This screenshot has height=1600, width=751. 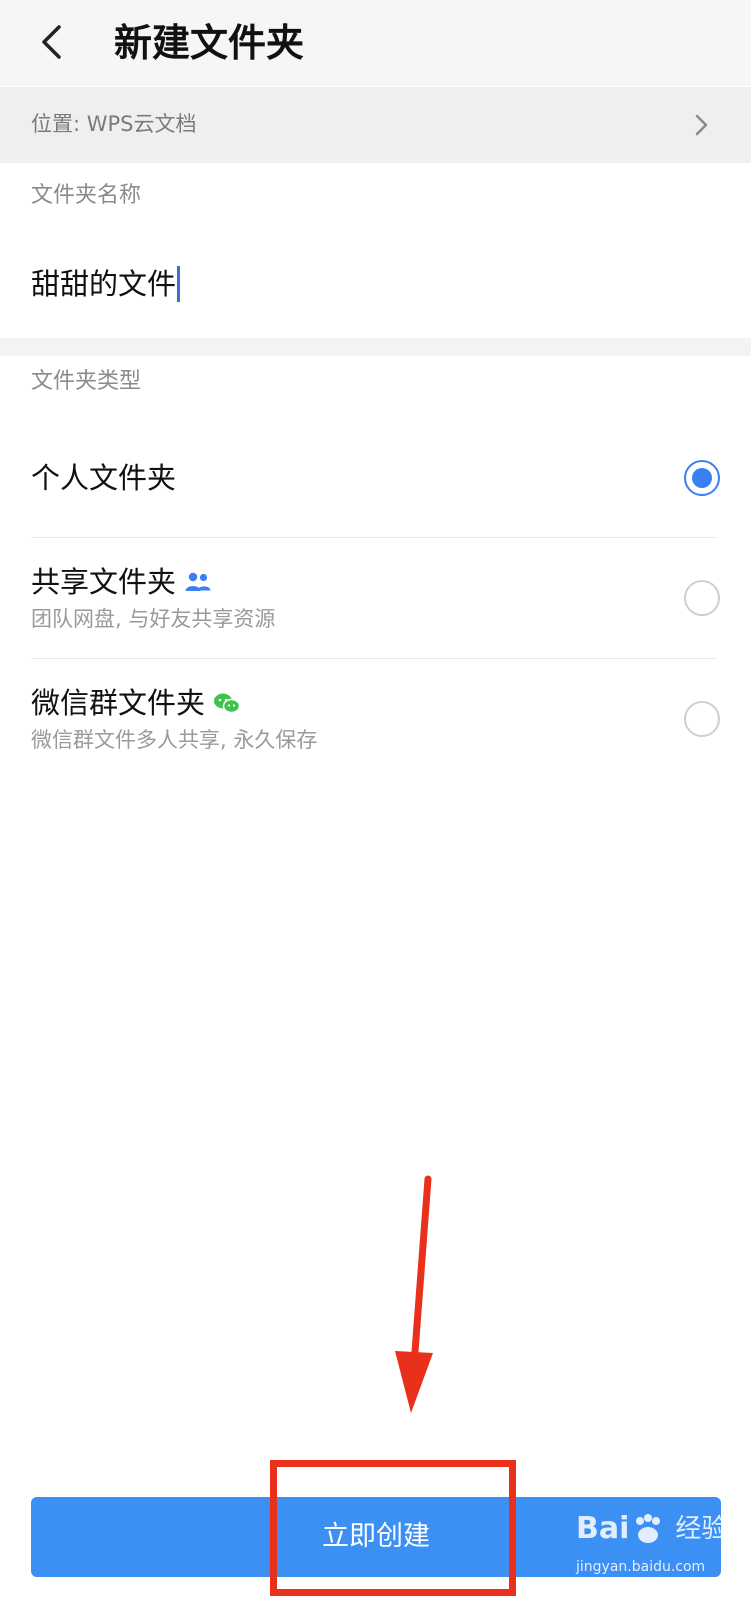 What do you see at coordinates (648, 1528) in the screenshot?
I see `paw-icon` at bounding box center [648, 1528].